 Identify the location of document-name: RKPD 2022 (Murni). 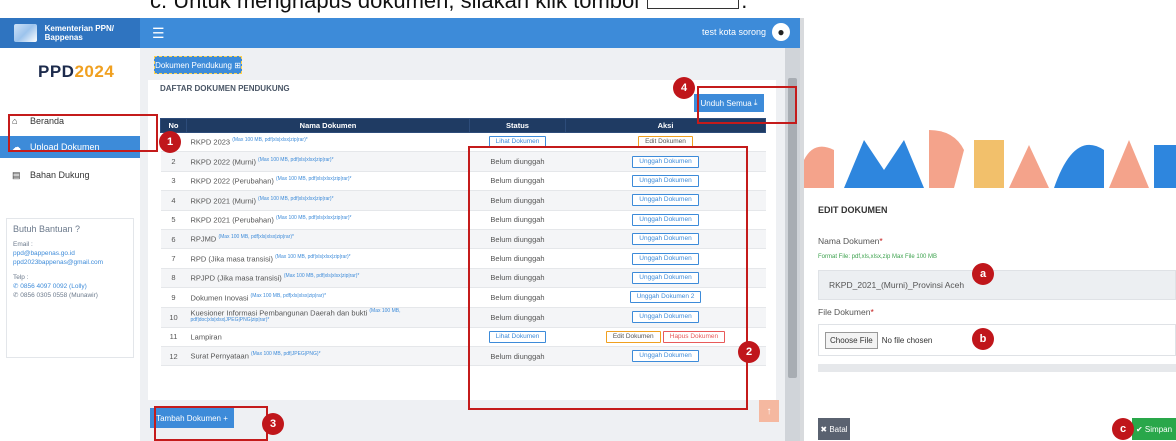
(223, 162).